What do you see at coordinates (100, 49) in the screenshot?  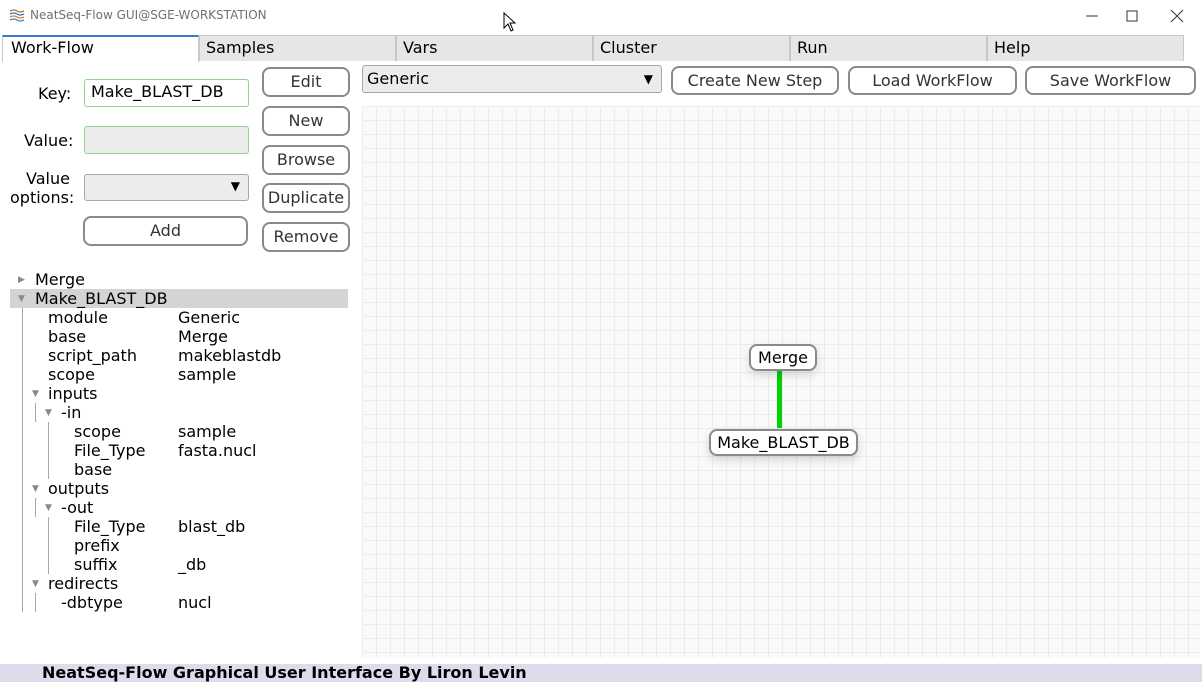 I see `tab-work-flow: Work-Flow` at bounding box center [100, 49].